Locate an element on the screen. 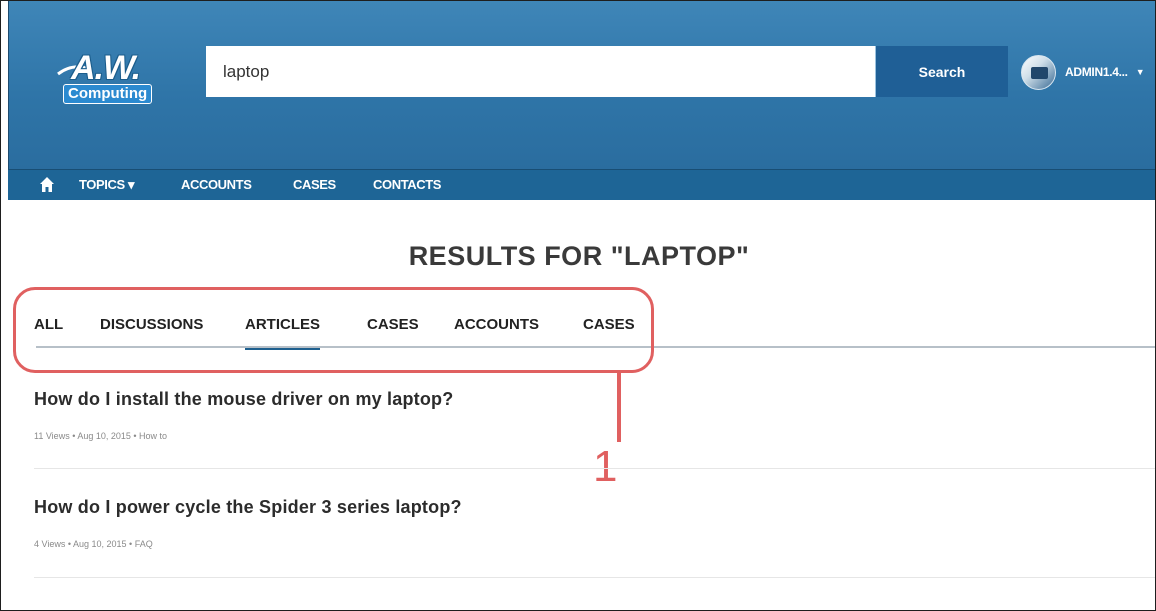 The width and height of the screenshot is (1156, 611). search-input: laptop is located at coordinates (540, 71).